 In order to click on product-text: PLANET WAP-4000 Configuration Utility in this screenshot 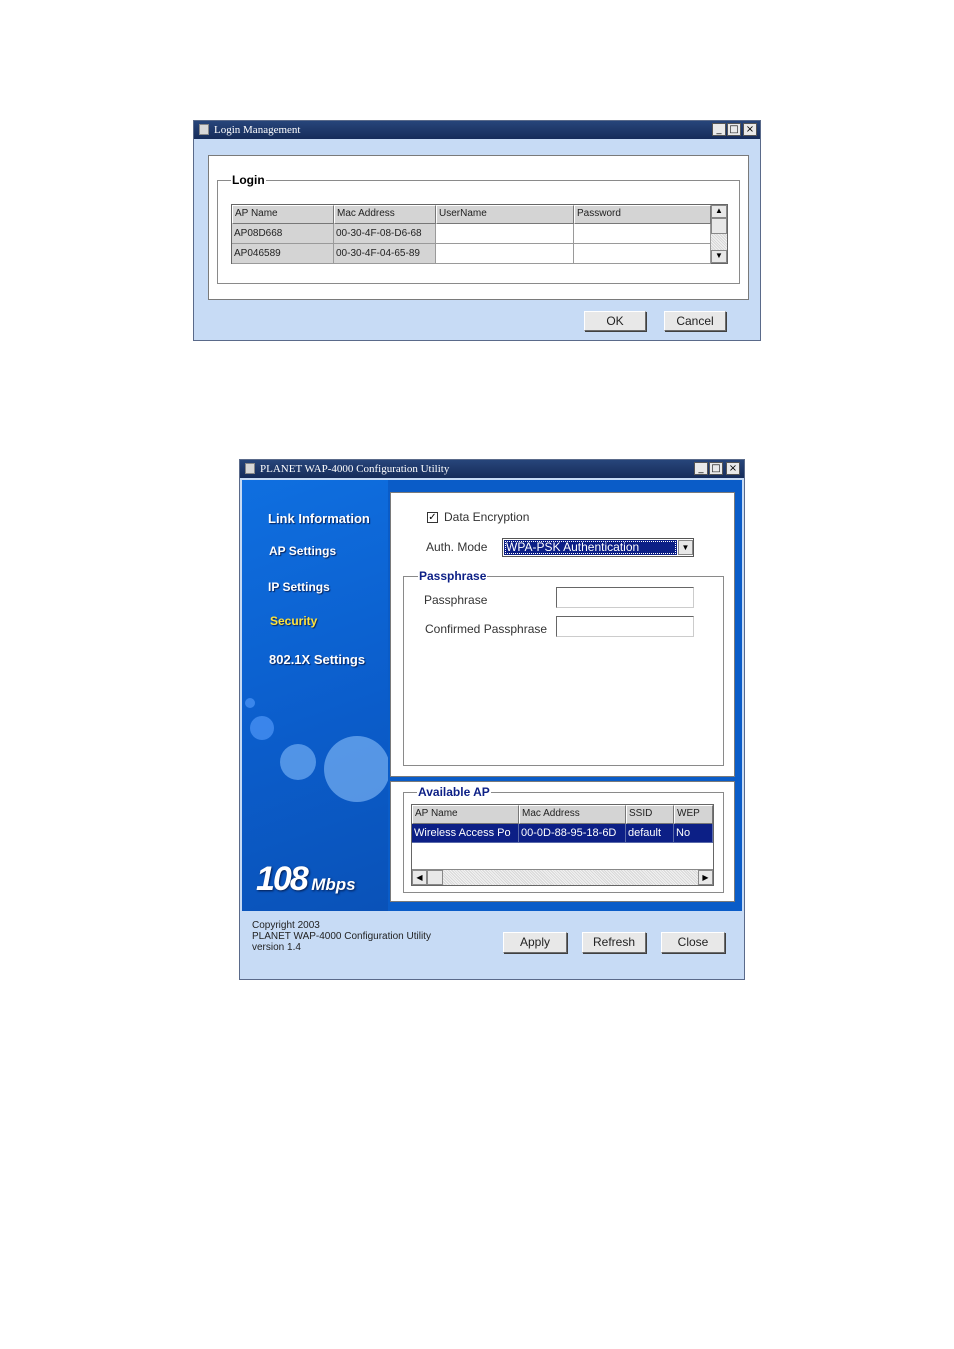, I will do `click(341, 936)`.